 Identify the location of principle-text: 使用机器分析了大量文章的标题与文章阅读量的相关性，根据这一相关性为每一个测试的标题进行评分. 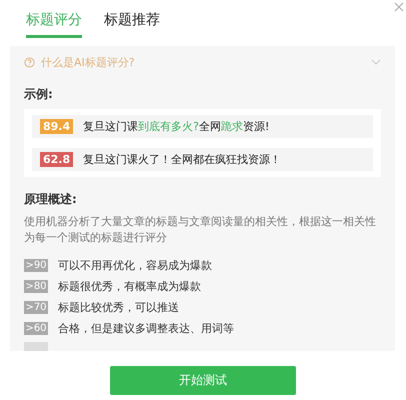
(200, 230).